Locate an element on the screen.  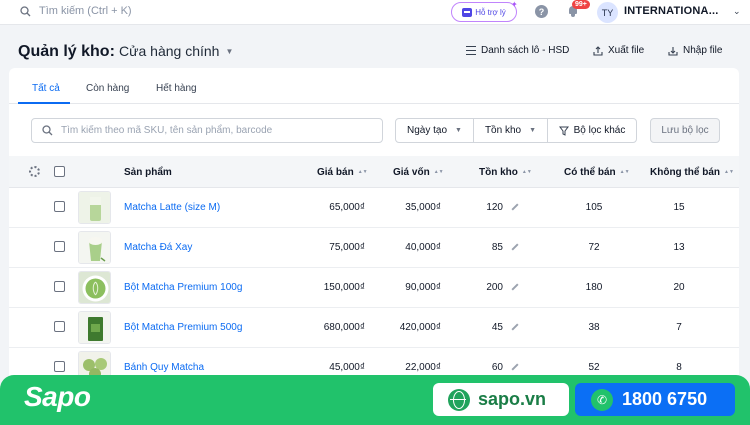
price-cell: 65,000₫ is located at coordinates (347, 207).